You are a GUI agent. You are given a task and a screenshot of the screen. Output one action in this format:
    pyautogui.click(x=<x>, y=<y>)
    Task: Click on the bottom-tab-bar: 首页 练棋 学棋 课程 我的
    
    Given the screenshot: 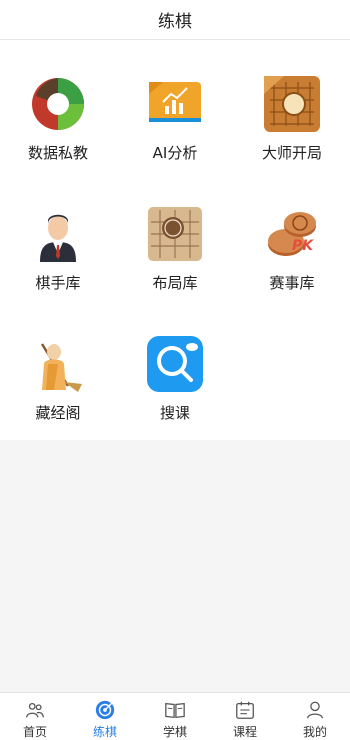 What is the action you would take?
    pyautogui.click(x=175, y=716)
    